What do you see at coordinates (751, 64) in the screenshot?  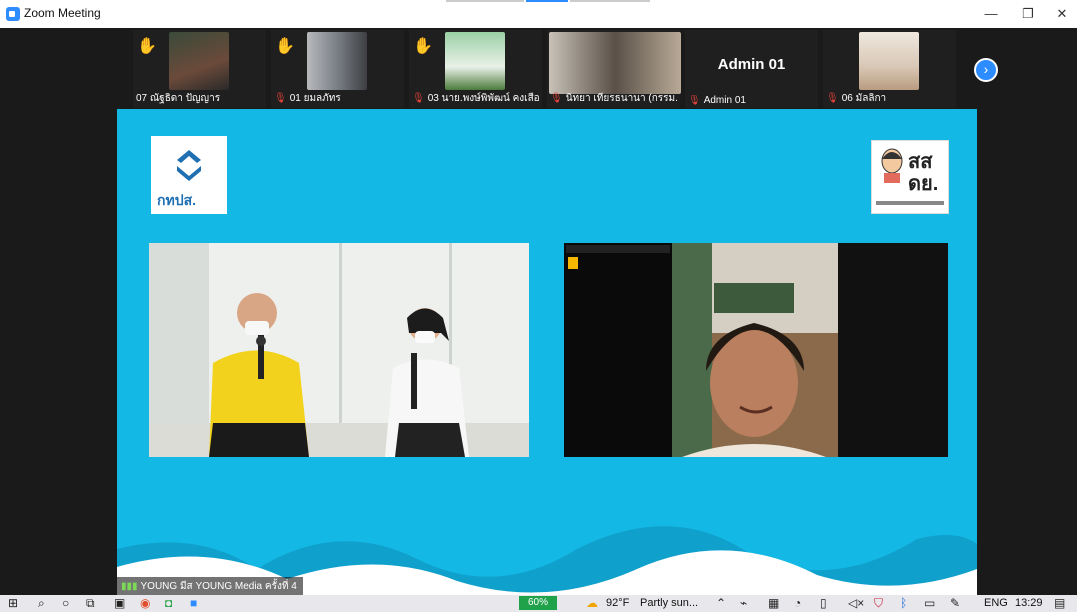 I see `participant-display-name: Admin 01` at bounding box center [751, 64].